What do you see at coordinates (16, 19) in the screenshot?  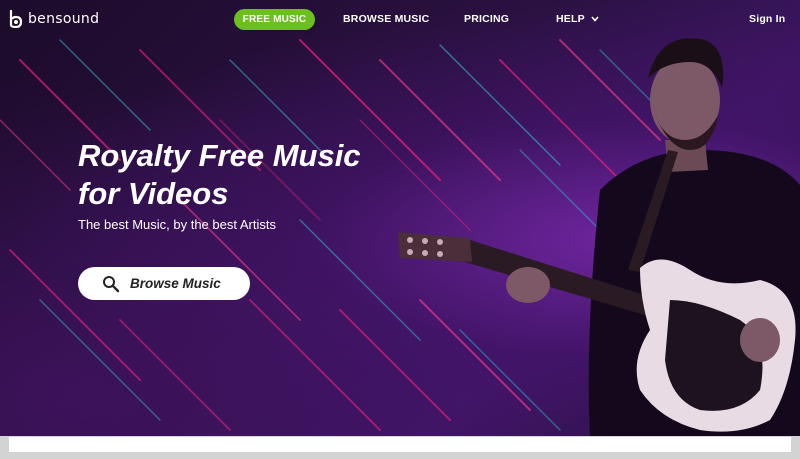 I see `bensound-logo-icon` at bounding box center [16, 19].